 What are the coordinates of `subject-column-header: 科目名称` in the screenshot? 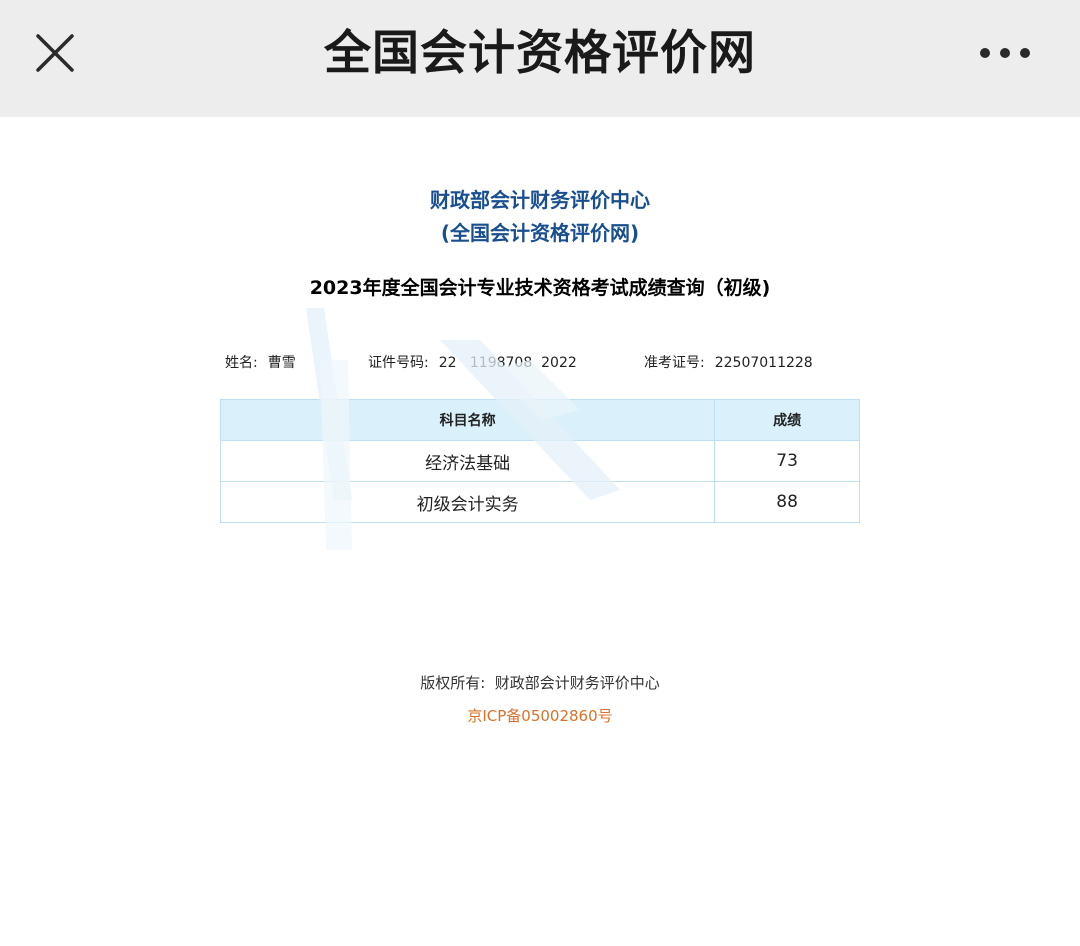 It's located at (467, 420).